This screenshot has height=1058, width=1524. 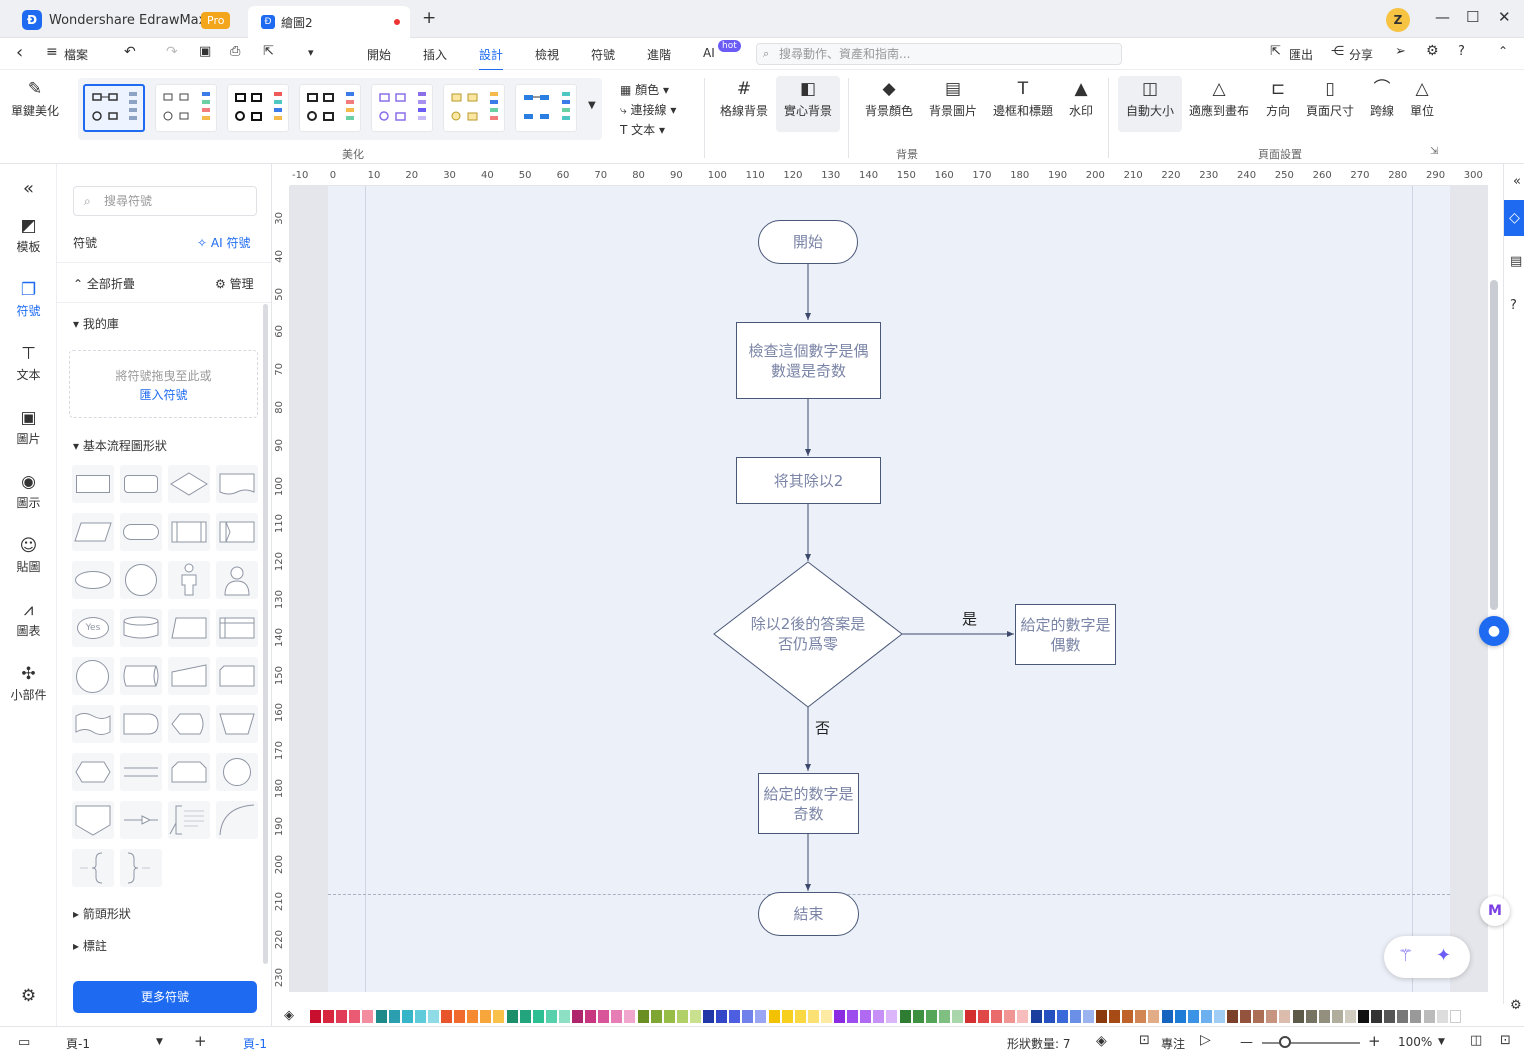 I want to click on start-node: 開始, so click(x=808, y=242).